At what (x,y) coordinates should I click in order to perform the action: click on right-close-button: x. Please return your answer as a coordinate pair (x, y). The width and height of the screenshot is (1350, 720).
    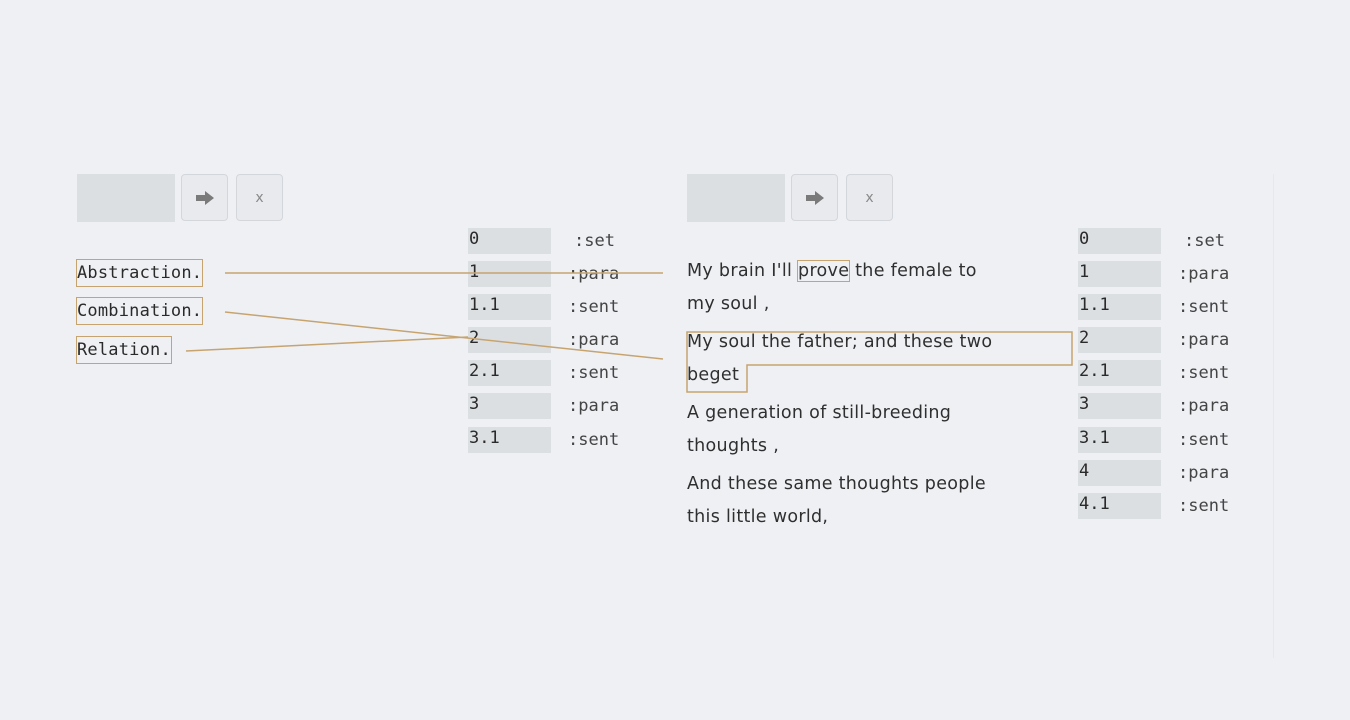
    Looking at the image, I should click on (869, 197).